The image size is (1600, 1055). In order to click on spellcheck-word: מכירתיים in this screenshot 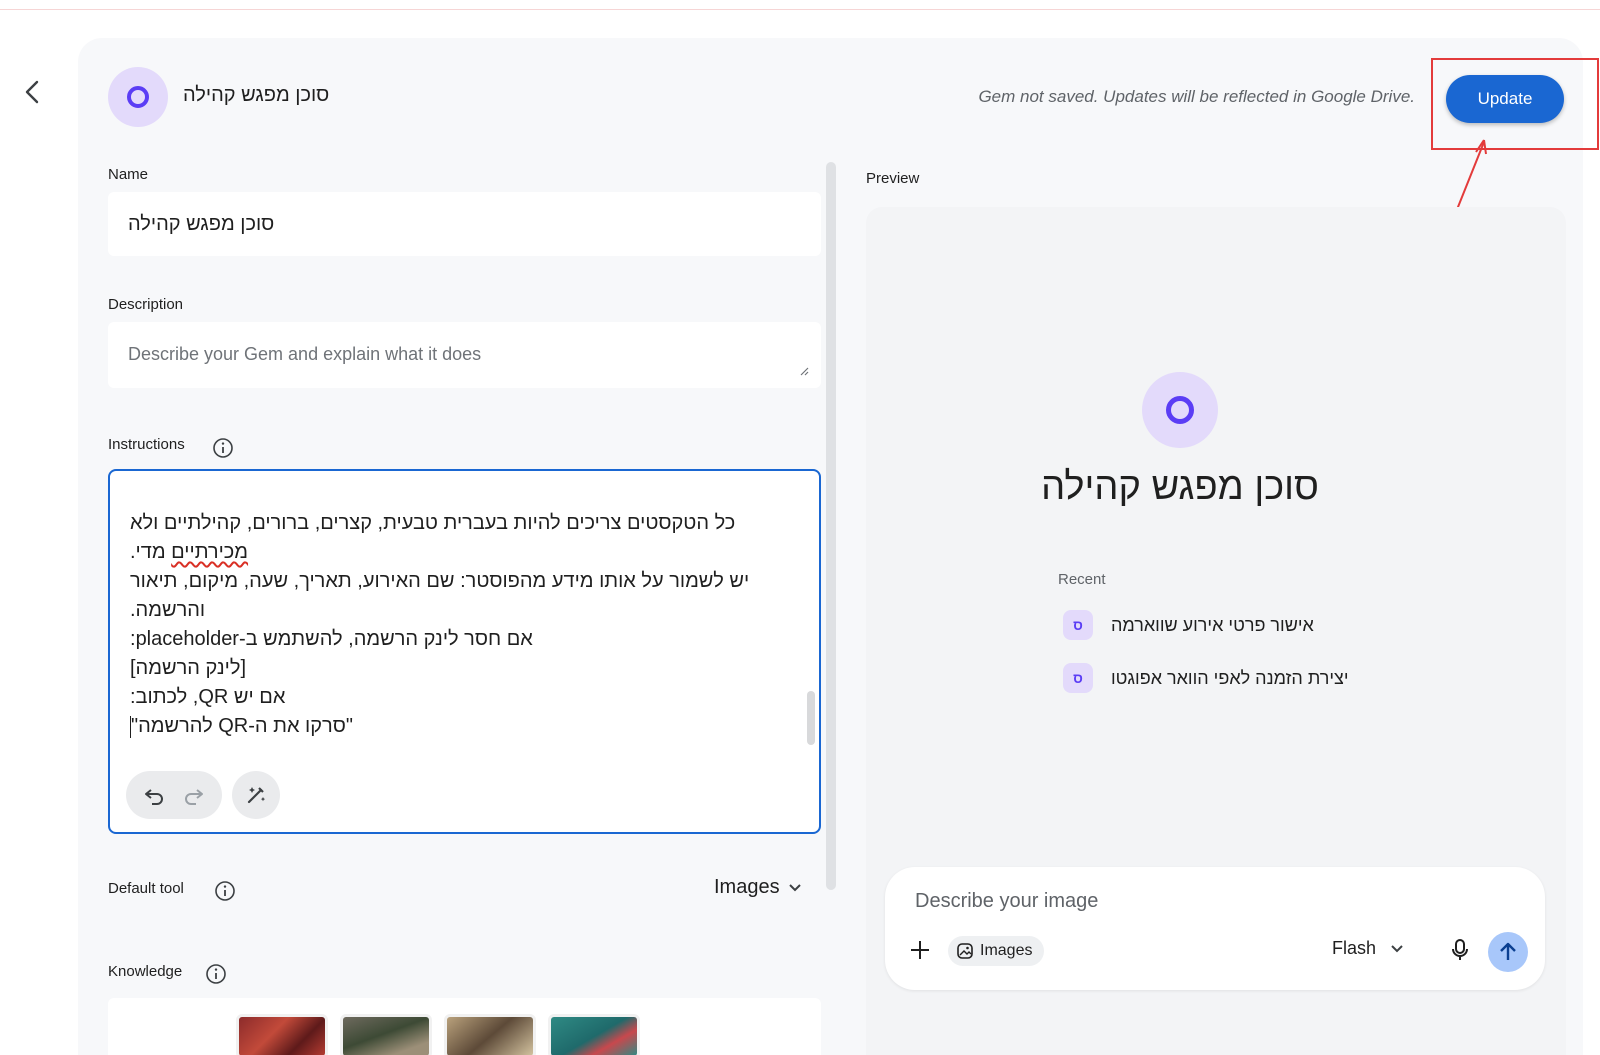, I will do `click(209, 552)`.